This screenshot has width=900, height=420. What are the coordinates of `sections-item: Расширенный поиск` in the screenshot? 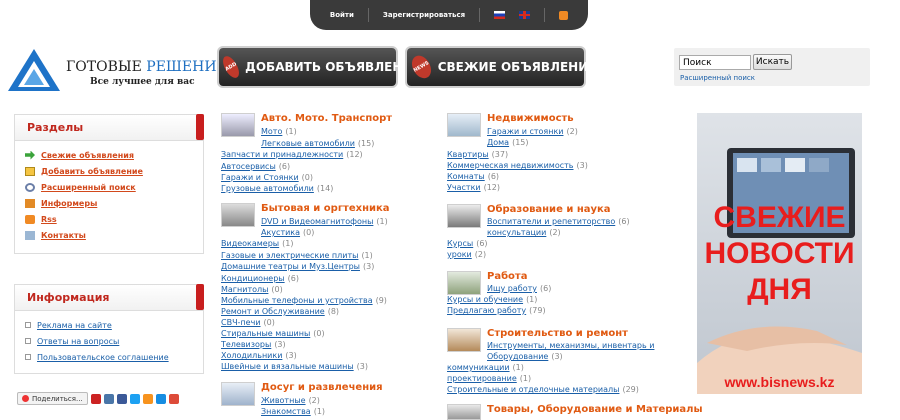 It's located at (114, 187).